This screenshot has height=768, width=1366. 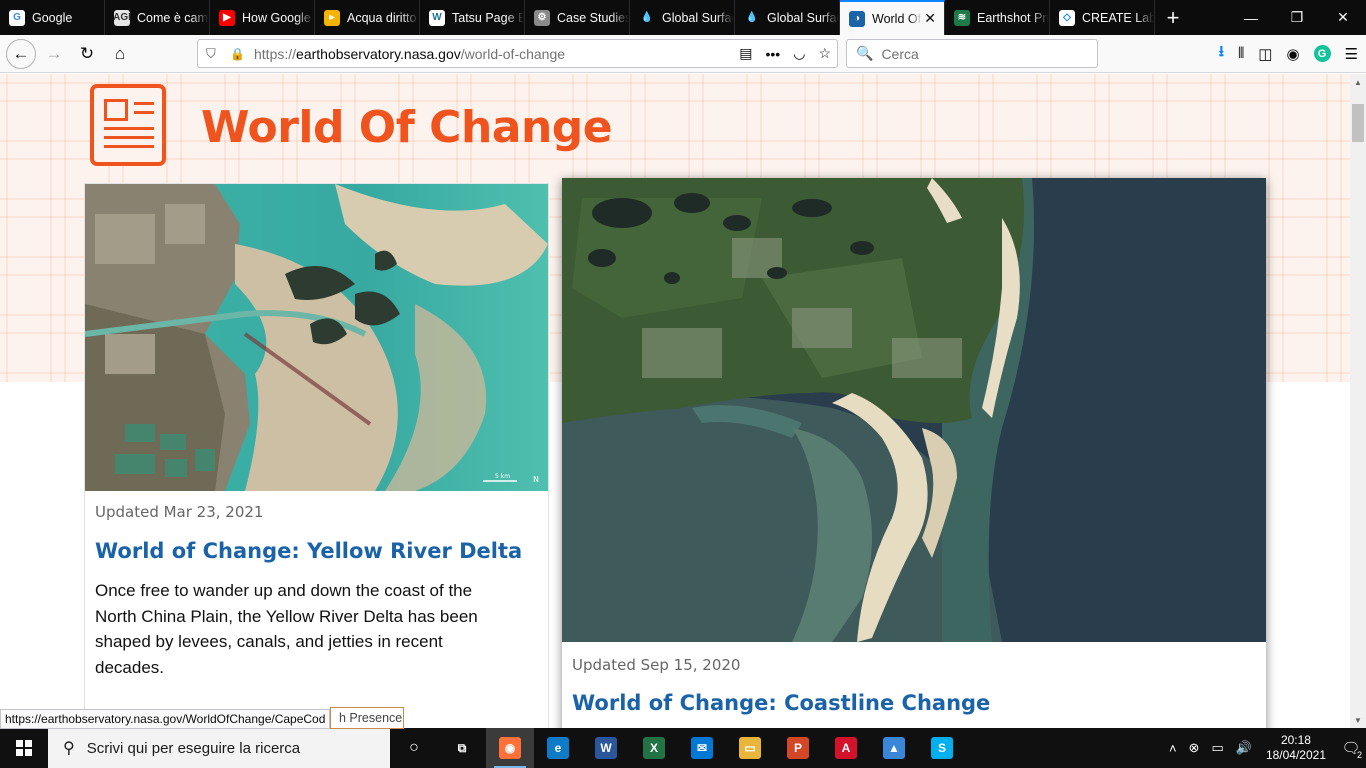 I want to click on clock: 20:18 18/04/2021, so click(x=1296, y=748).